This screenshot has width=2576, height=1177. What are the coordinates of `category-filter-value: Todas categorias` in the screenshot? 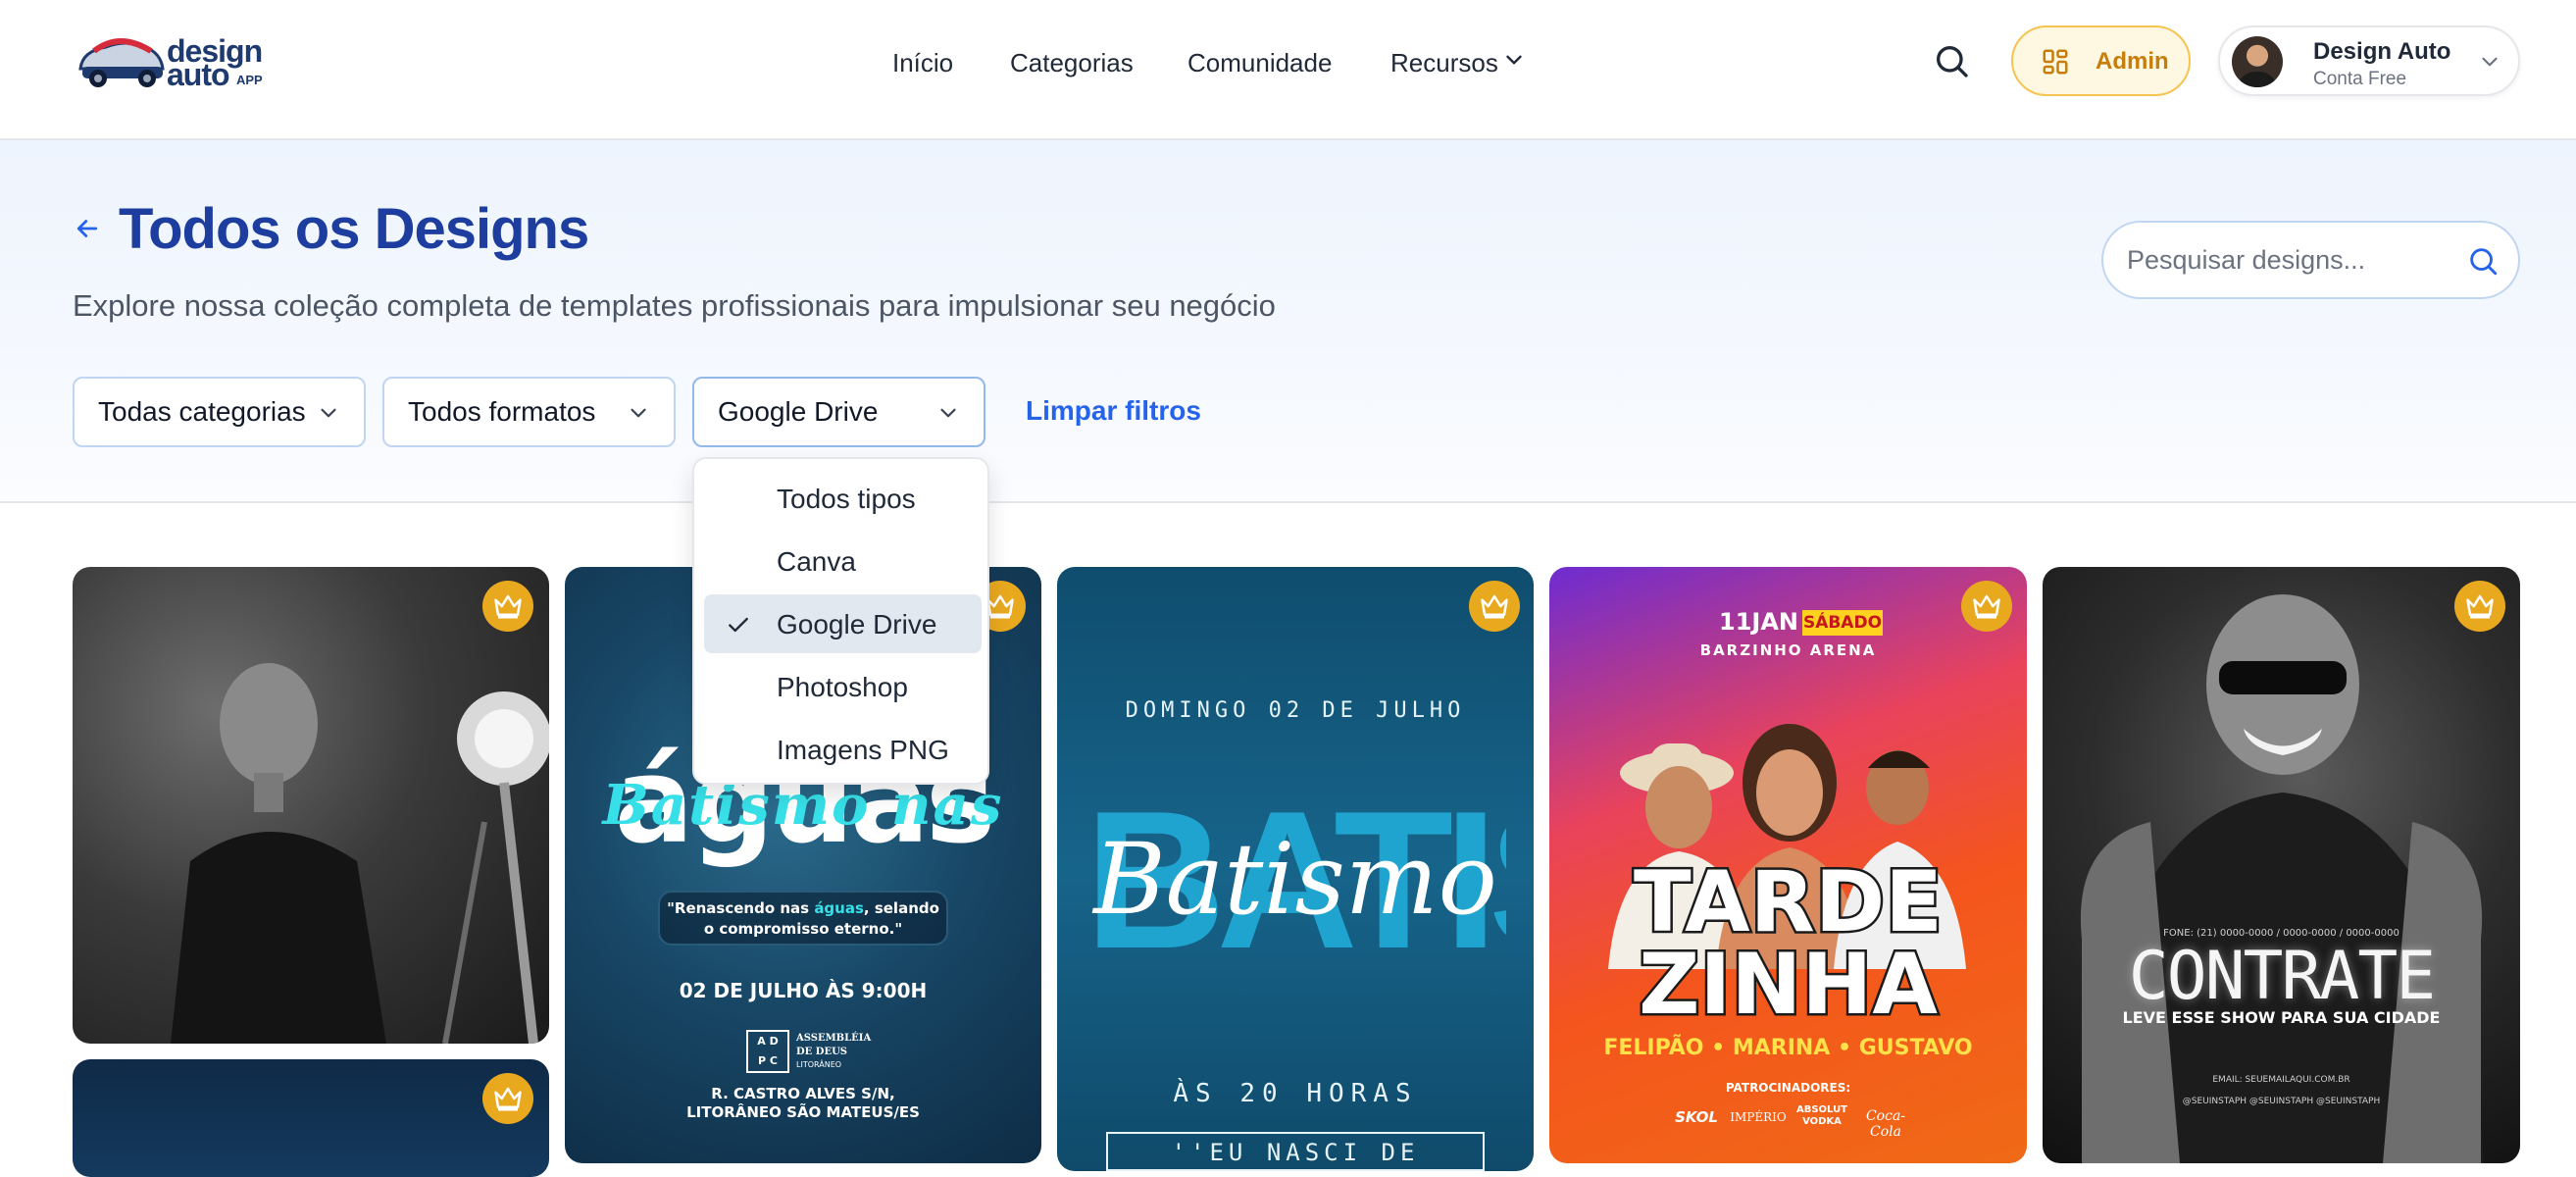 It's located at (202, 412).